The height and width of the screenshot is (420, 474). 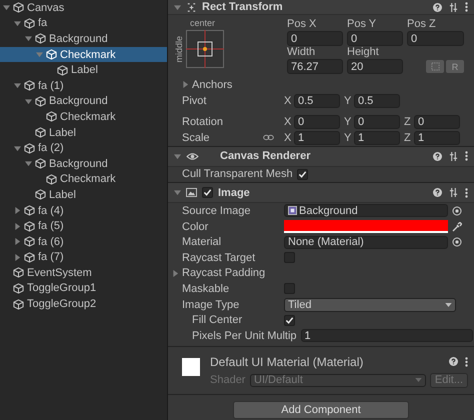 I want to click on anchor-preset-icon, so click(x=205, y=49).